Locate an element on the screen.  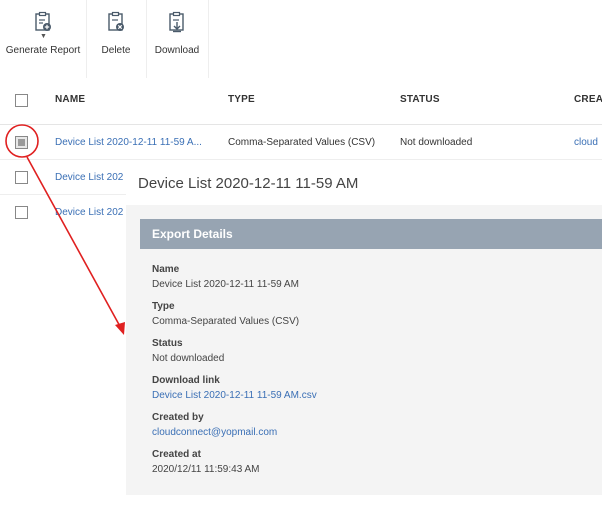
annotation-overlay is located at coordinates (65, 229).